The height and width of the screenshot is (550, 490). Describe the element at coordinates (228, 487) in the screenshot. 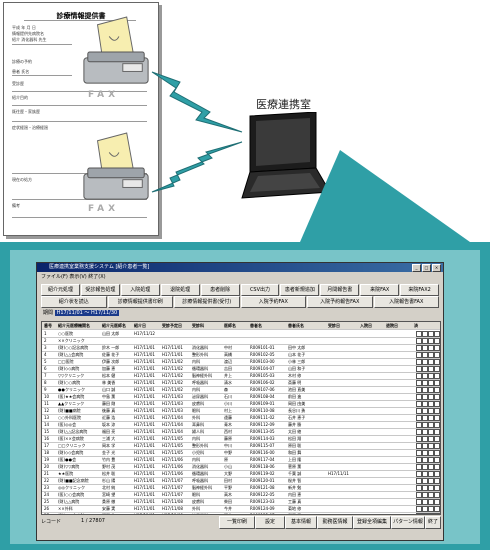

I see `table-cell: 平野` at that location.